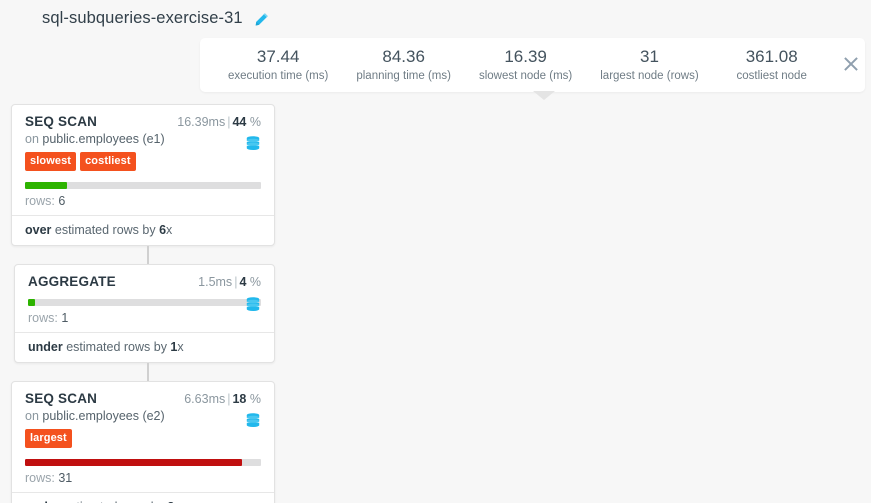 Image resolution: width=871 pixels, height=503 pixels. I want to click on status-badge-costliest: costliest, so click(108, 161).